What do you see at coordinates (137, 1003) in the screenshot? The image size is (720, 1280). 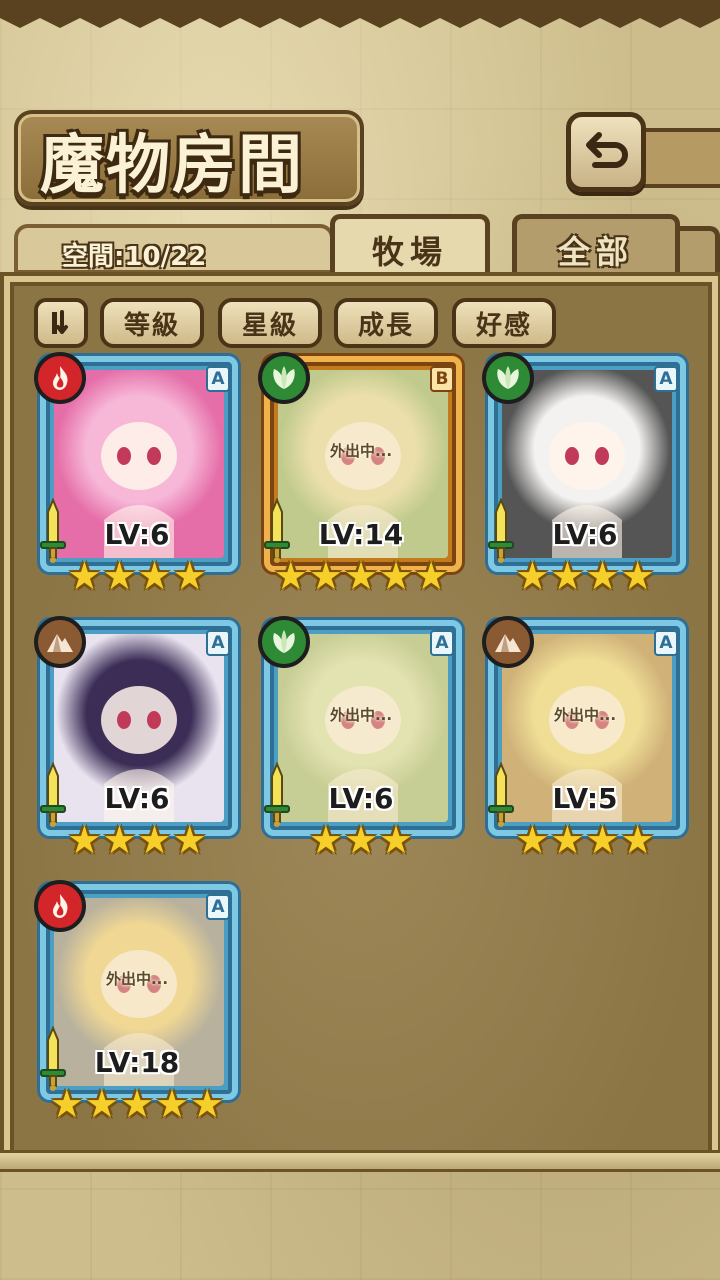 I see `monster-card: A 外出中... LV:18 ★ ★ ★ ★ ★` at bounding box center [137, 1003].